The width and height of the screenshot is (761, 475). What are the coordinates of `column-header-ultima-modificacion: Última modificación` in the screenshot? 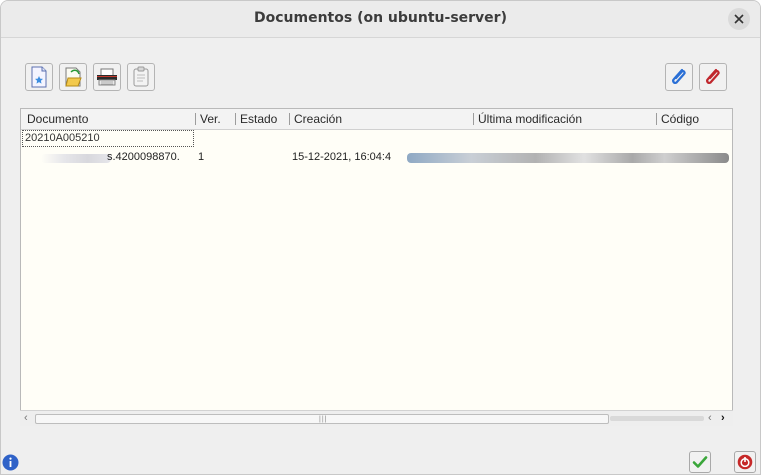 It's located at (530, 119).